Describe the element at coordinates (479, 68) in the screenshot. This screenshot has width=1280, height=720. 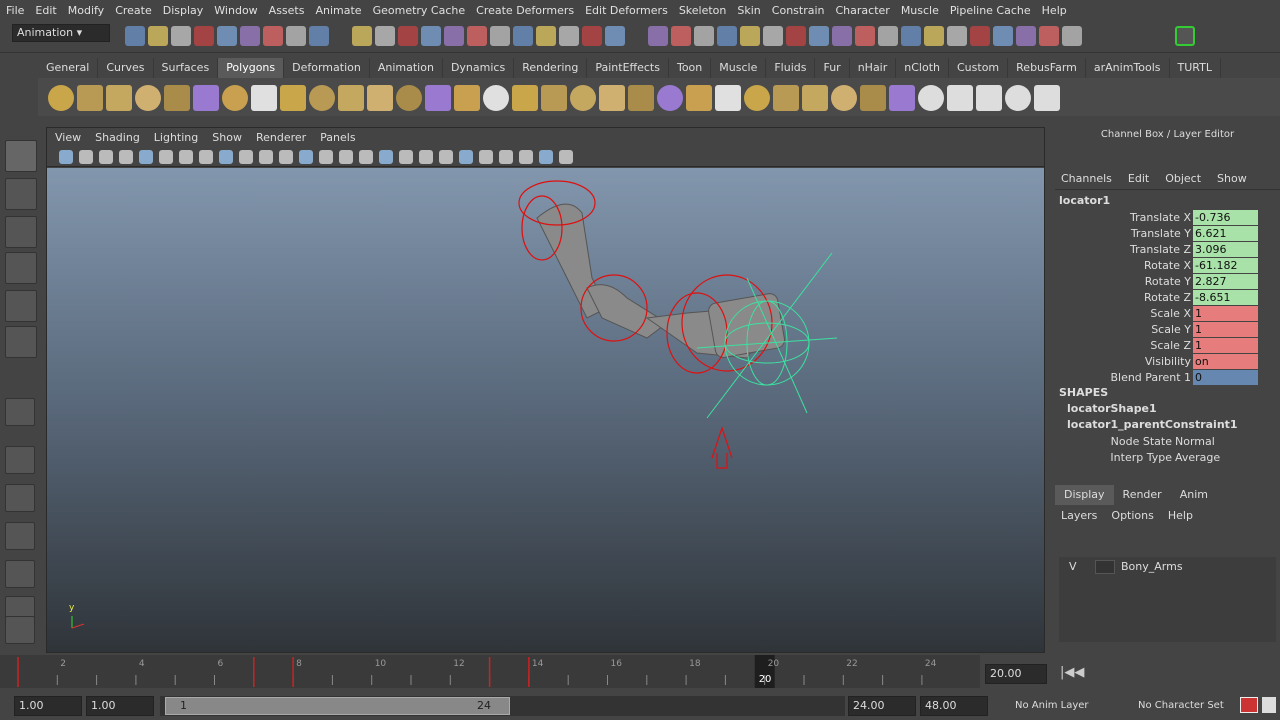
I see `shelf-tab-dynamics: Dynamics` at that location.